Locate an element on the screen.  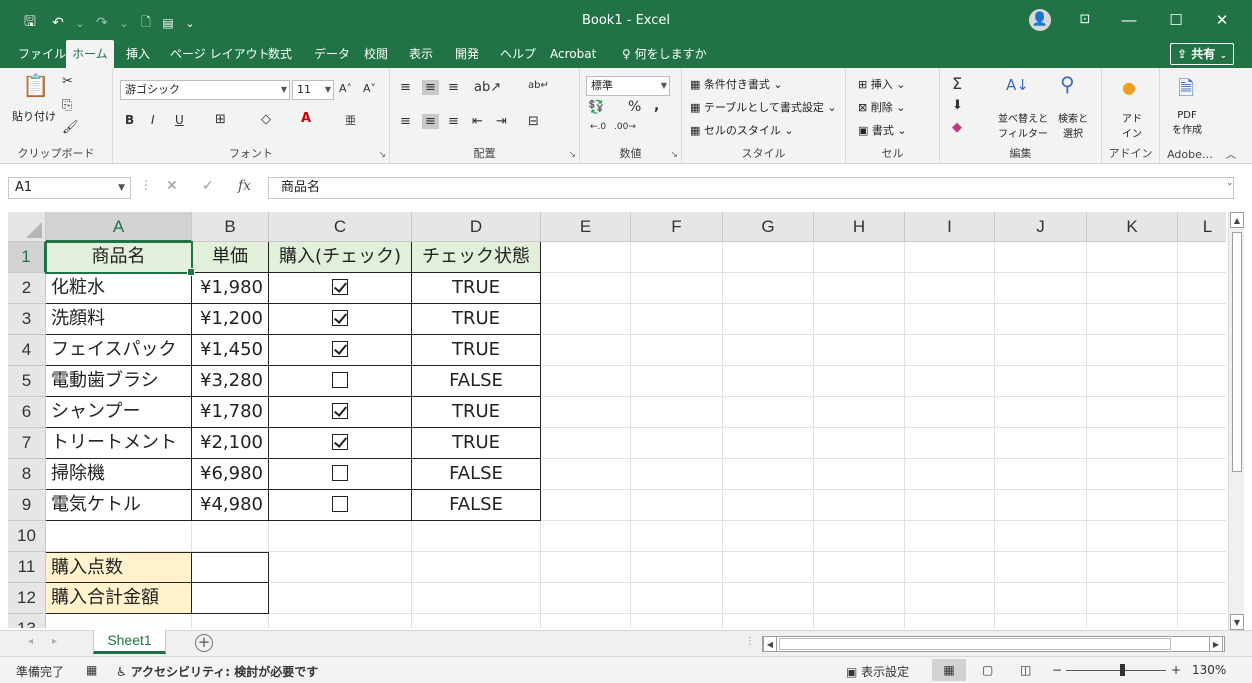
column-header: A is located at coordinates (119, 227).